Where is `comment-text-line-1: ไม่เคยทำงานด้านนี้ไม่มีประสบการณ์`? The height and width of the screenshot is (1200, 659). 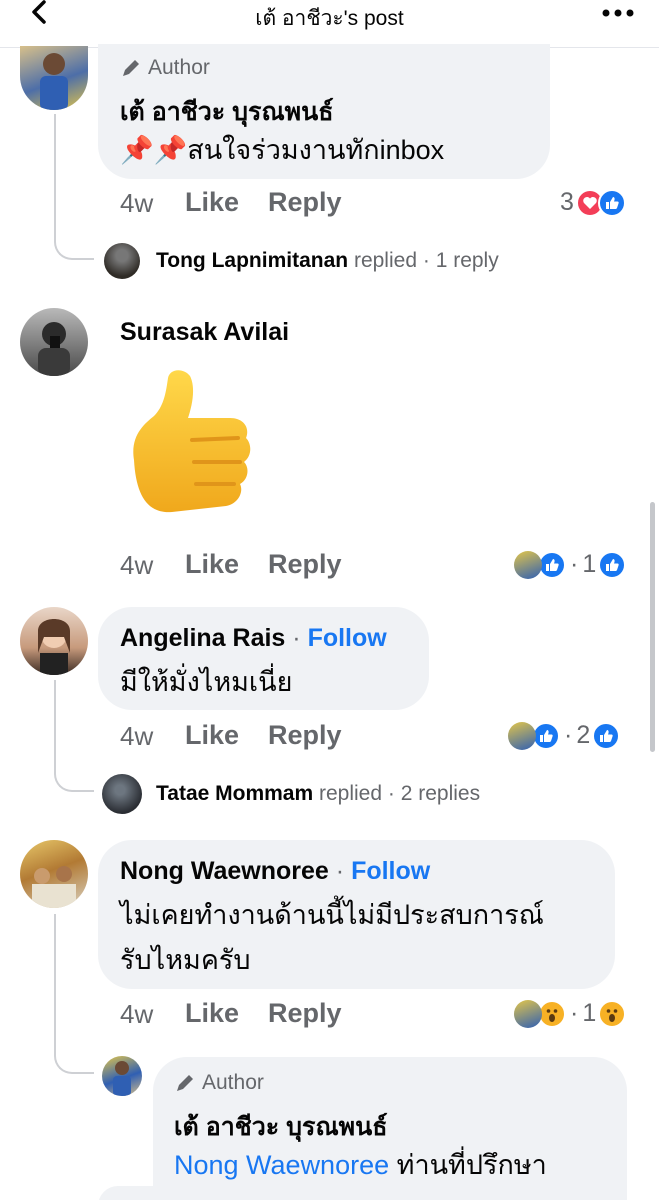 comment-text-line-1: ไม่เคยทำงานด้านนี้ไม่มีประสบการณ์ is located at coordinates (332, 915).